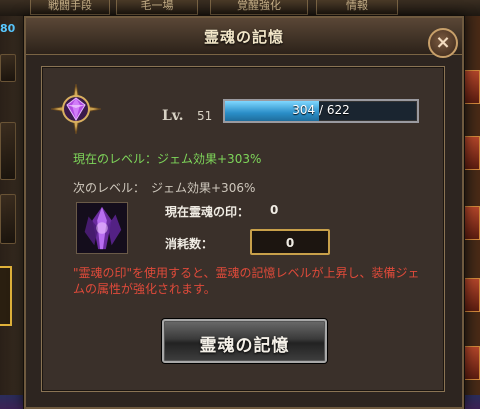 Image resolution: width=480 pixels, height=409 pixels. Describe the element at coordinates (259, 7) in the screenshot. I see `background-tab: 覚醒強化` at that location.